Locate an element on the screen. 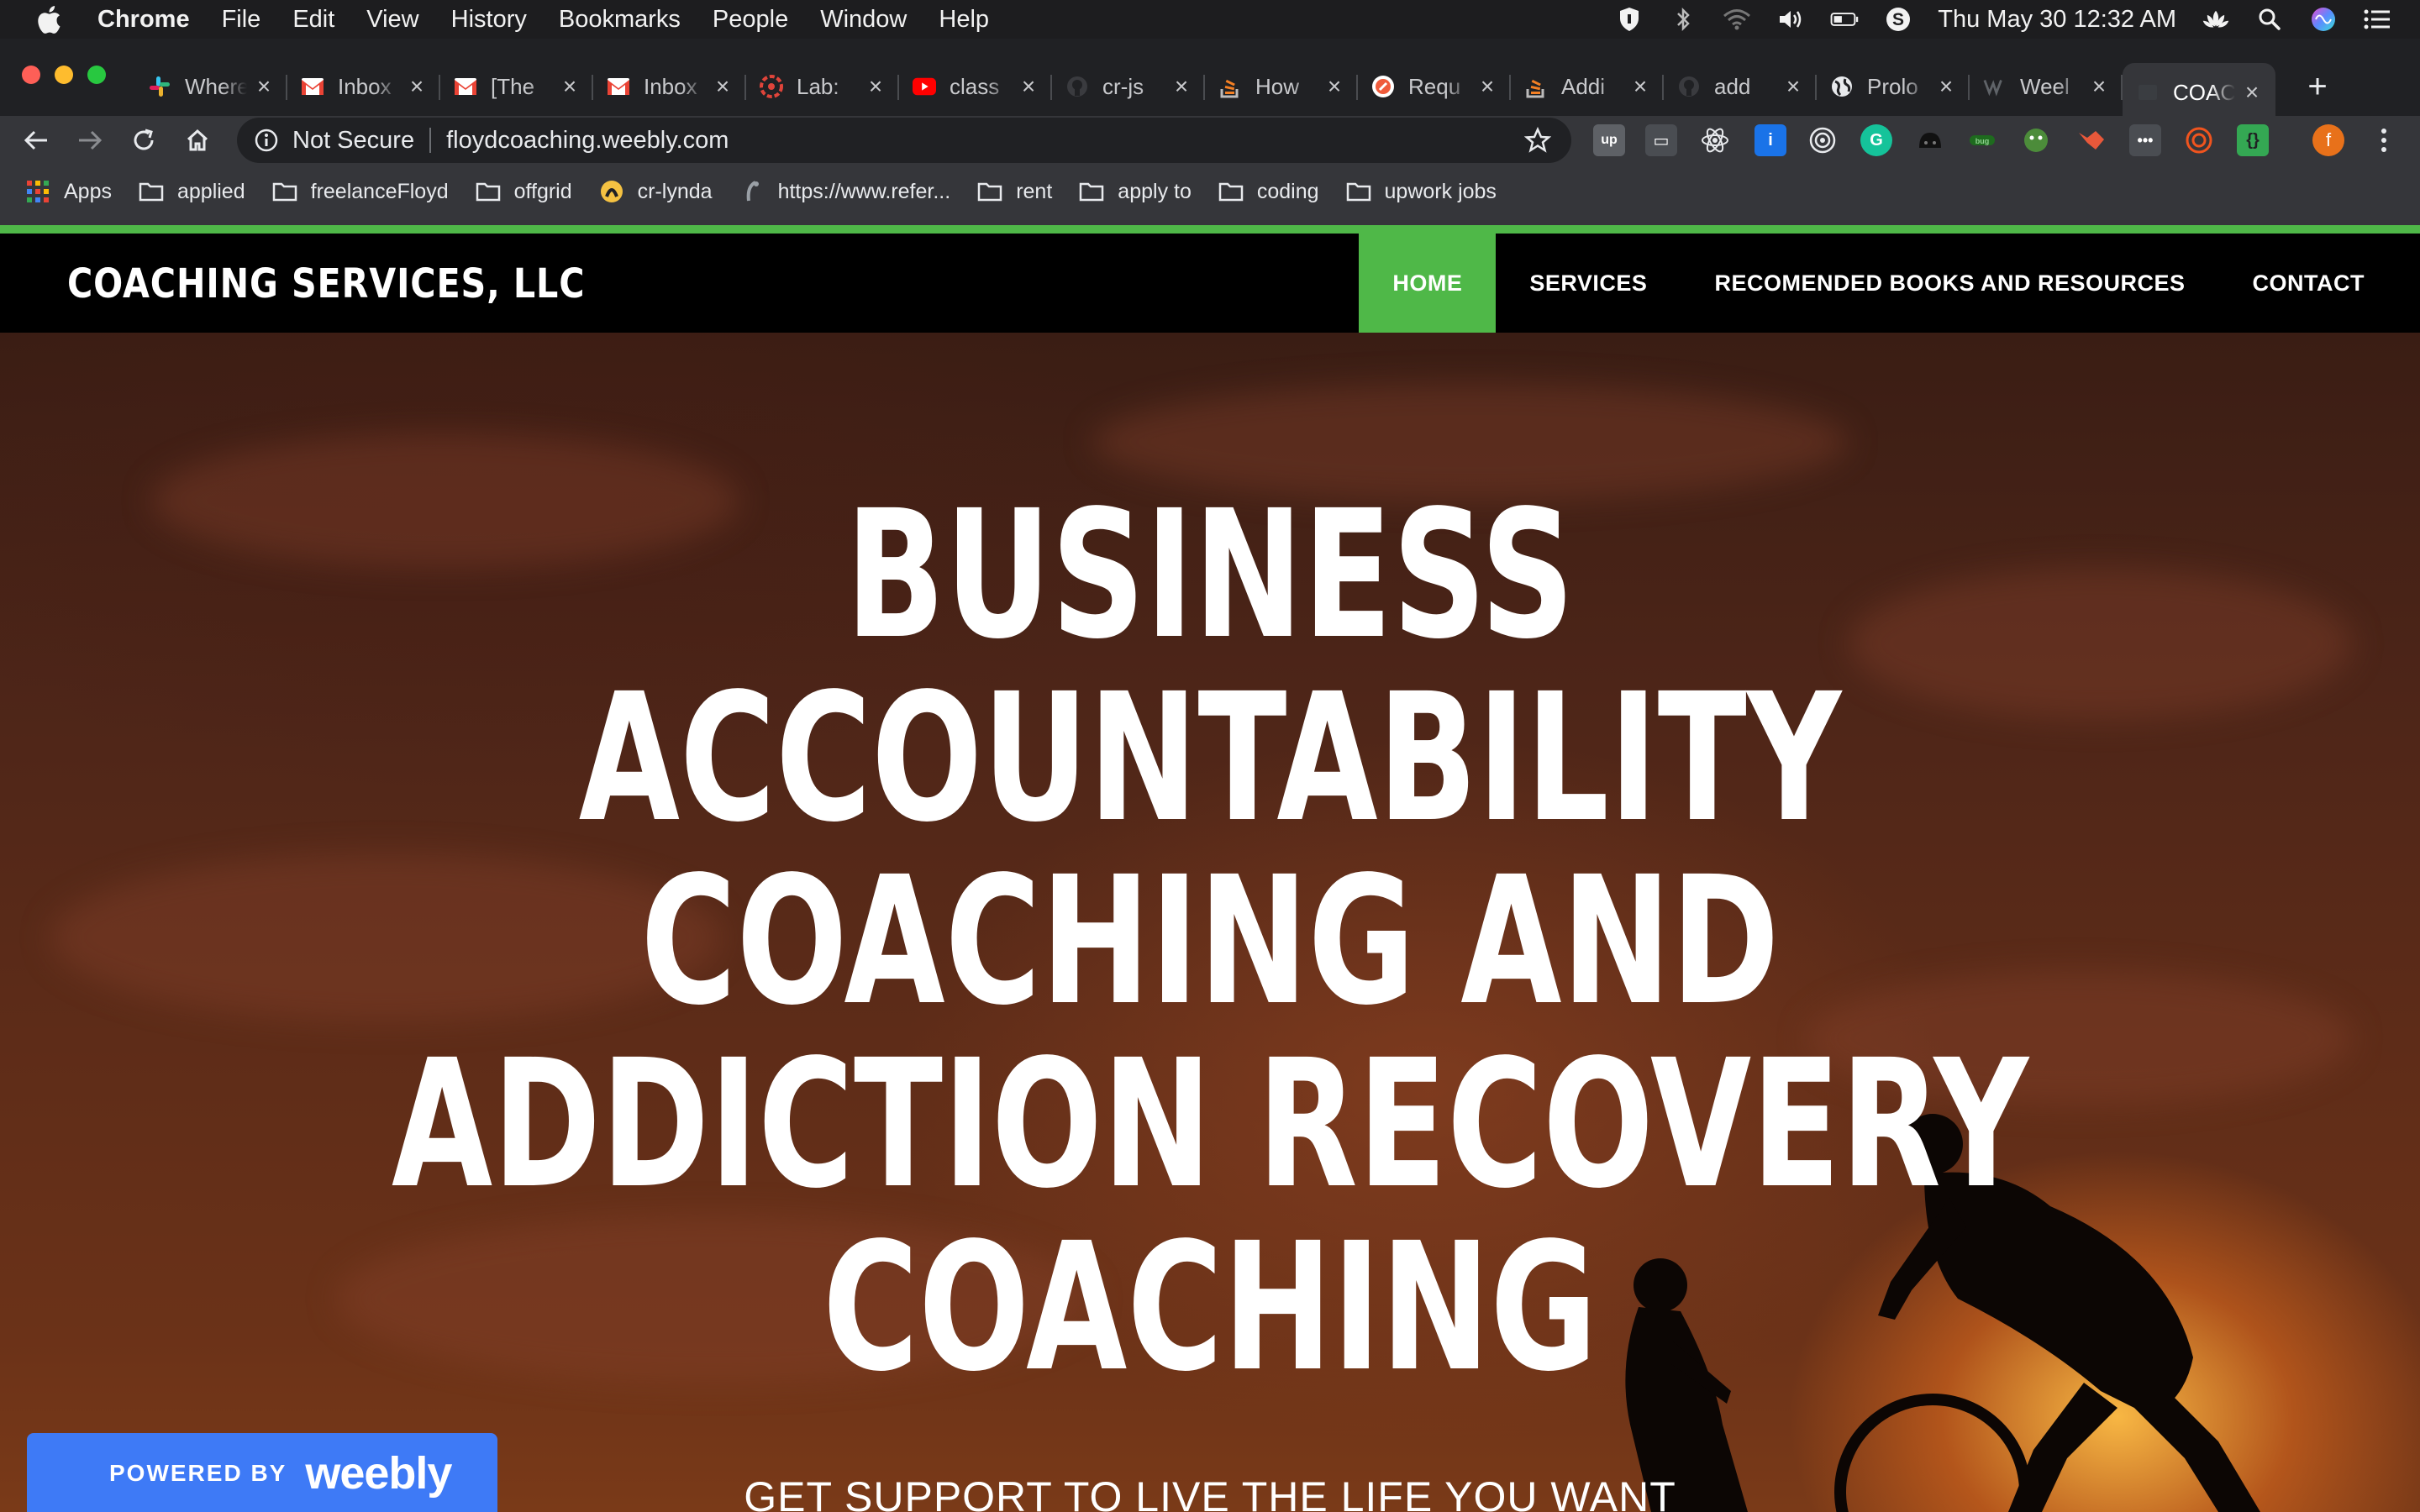 This screenshot has height=1512, width=2420. fox-extension-icon is located at coordinates (2091, 140).